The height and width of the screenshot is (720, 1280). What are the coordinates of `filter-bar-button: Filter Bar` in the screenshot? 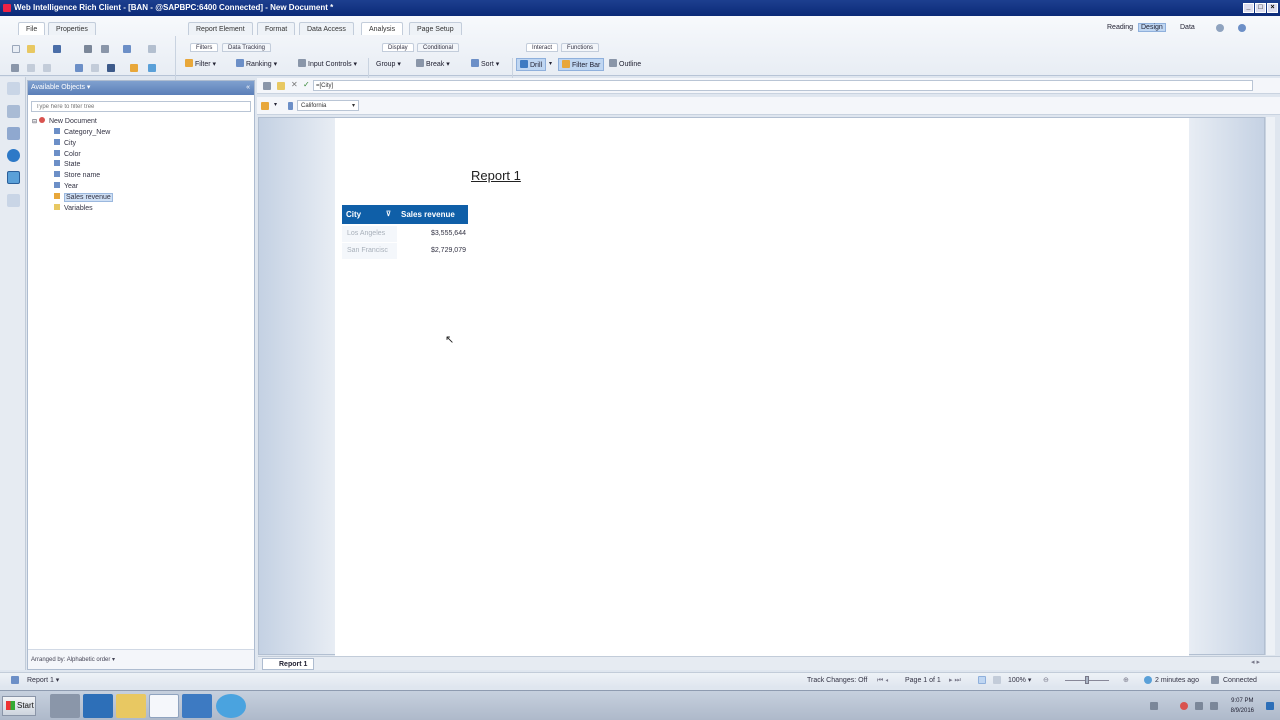 It's located at (581, 64).